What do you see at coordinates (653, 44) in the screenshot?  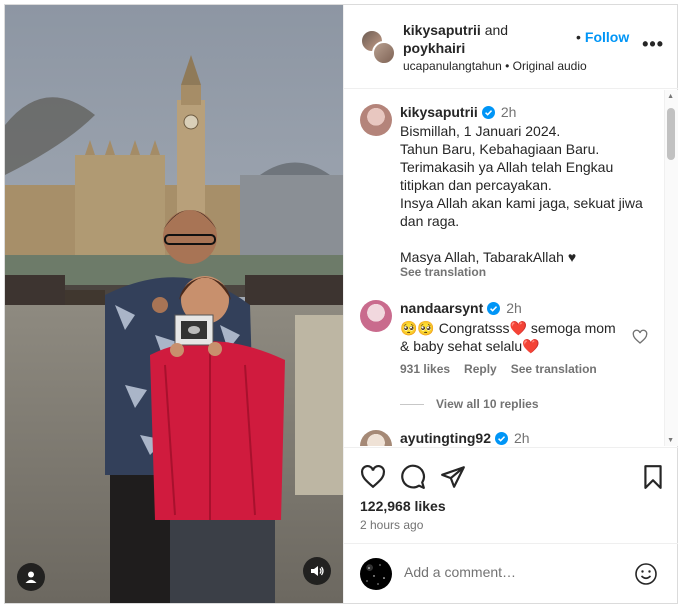 I see `more-options-button: •••` at bounding box center [653, 44].